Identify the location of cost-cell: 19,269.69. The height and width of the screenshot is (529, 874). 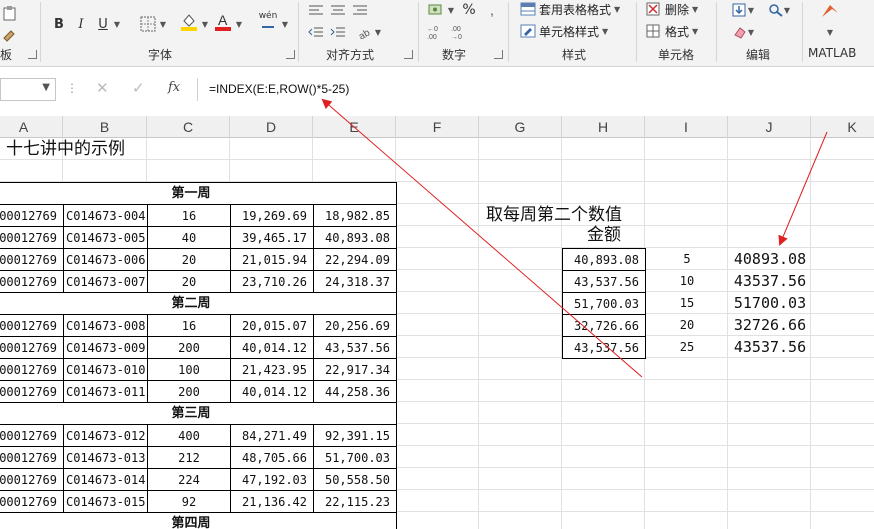
(272, 215).